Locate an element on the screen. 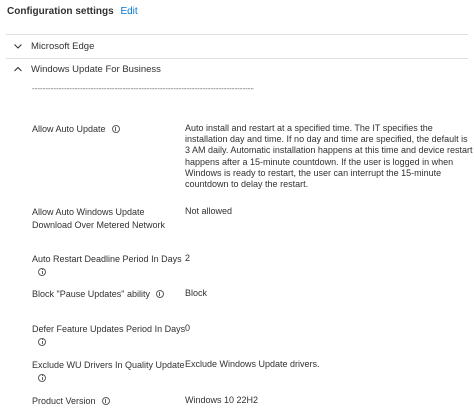  chevron-up-icon is located at coordinates (18, 69).